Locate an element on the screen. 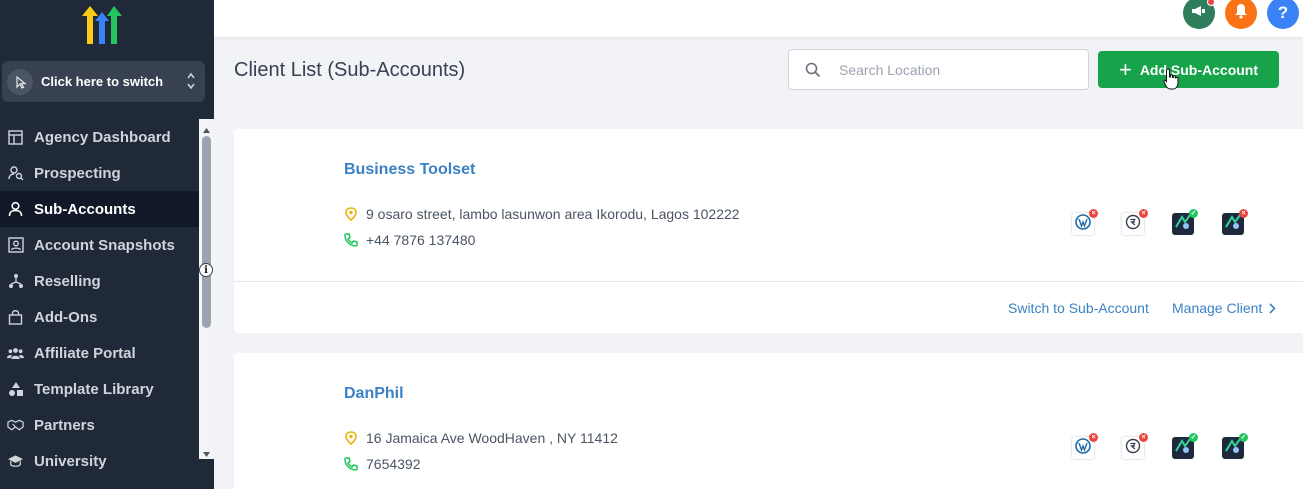 The width and height of the screenshot is (1303, 489). integration-app: × is located at coordinates (1235, 222).